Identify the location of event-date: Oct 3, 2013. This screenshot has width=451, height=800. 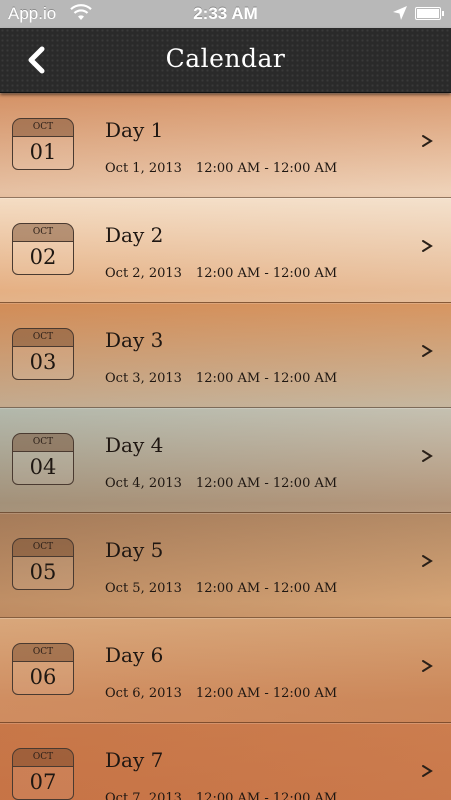
(143, 378).